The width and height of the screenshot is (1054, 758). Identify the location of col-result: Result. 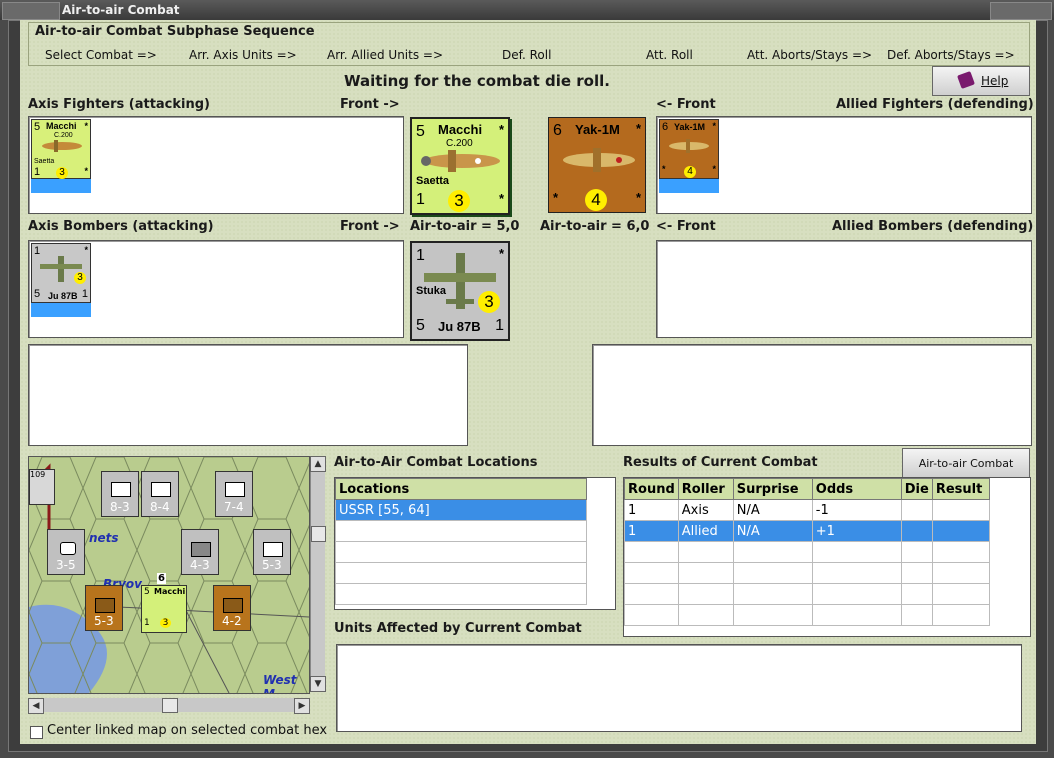
(961, 489).